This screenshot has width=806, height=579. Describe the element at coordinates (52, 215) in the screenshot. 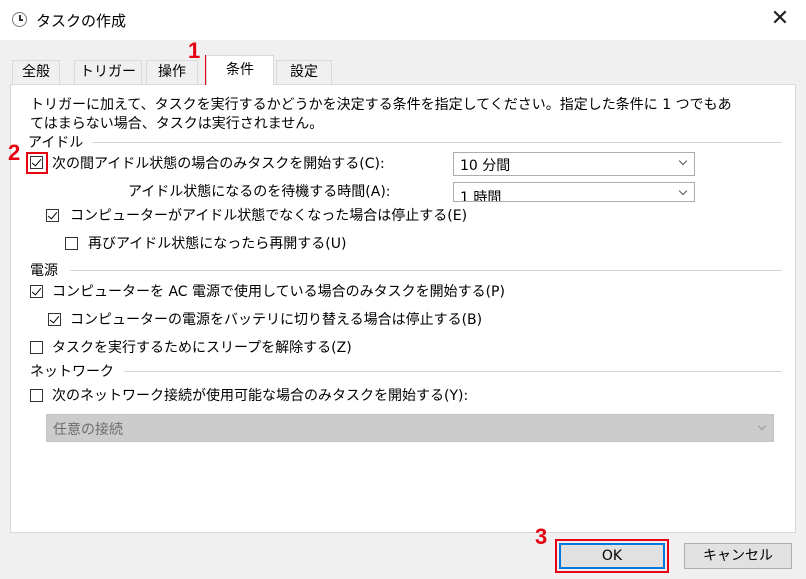

I see `stop-if-not-idle-checkbox` at that location.